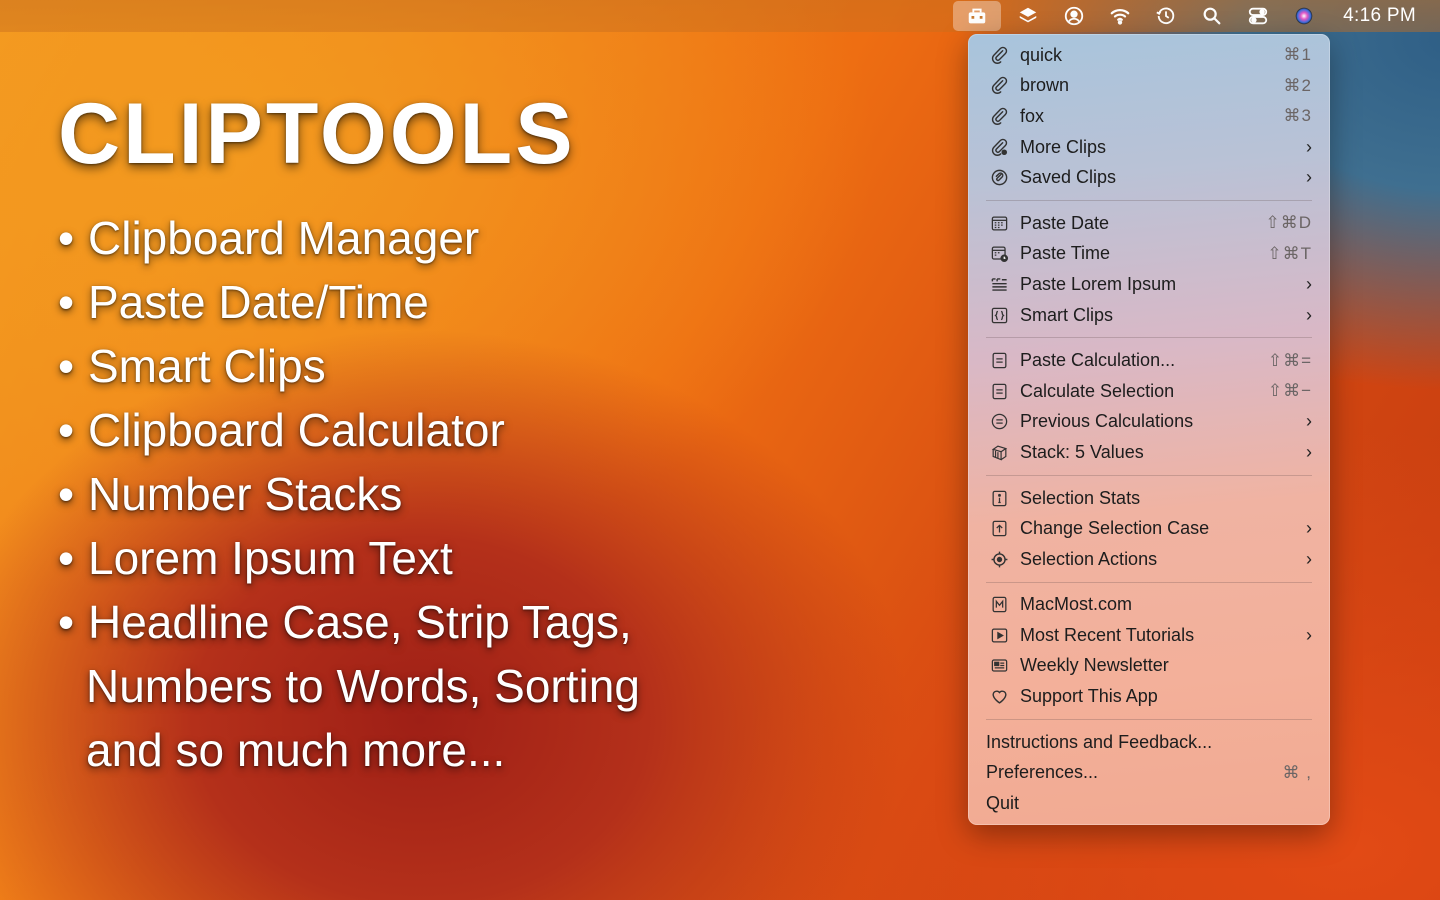 The height and width of the screenshot is (900, 1440). What do you see at coordinates (999, 284) in the screenshot?
I see `quote-text-icon` at bounding box center [999, 284].